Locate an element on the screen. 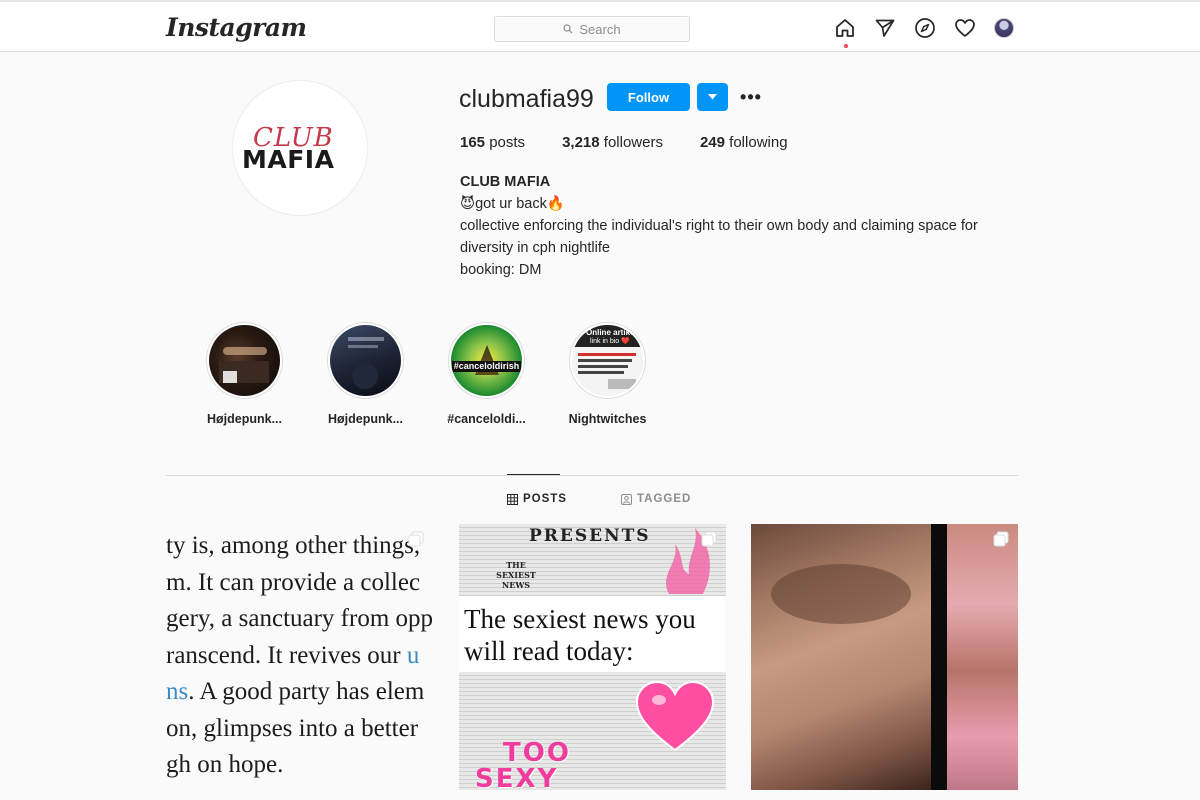 The image size is (1200, 800). following-stat: 249 following is located at coordinates (744, 142).